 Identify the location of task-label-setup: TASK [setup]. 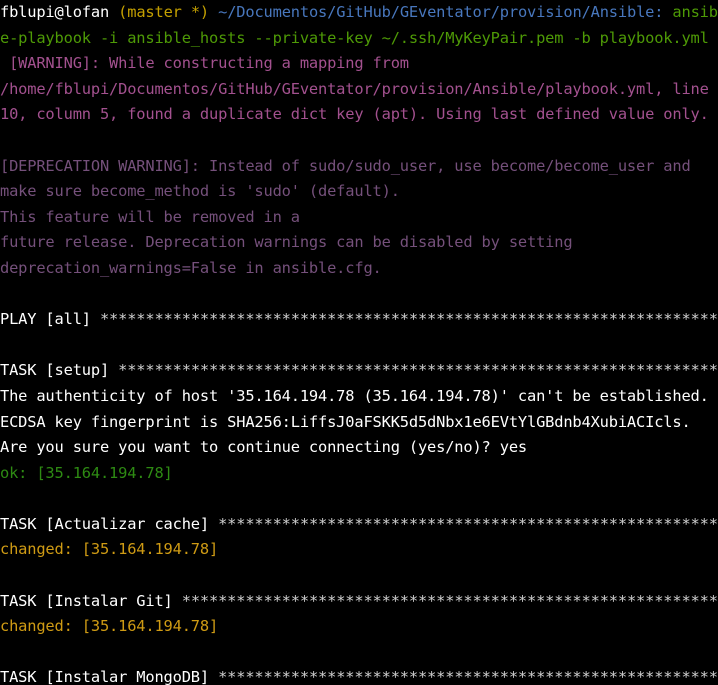
(59, 370).